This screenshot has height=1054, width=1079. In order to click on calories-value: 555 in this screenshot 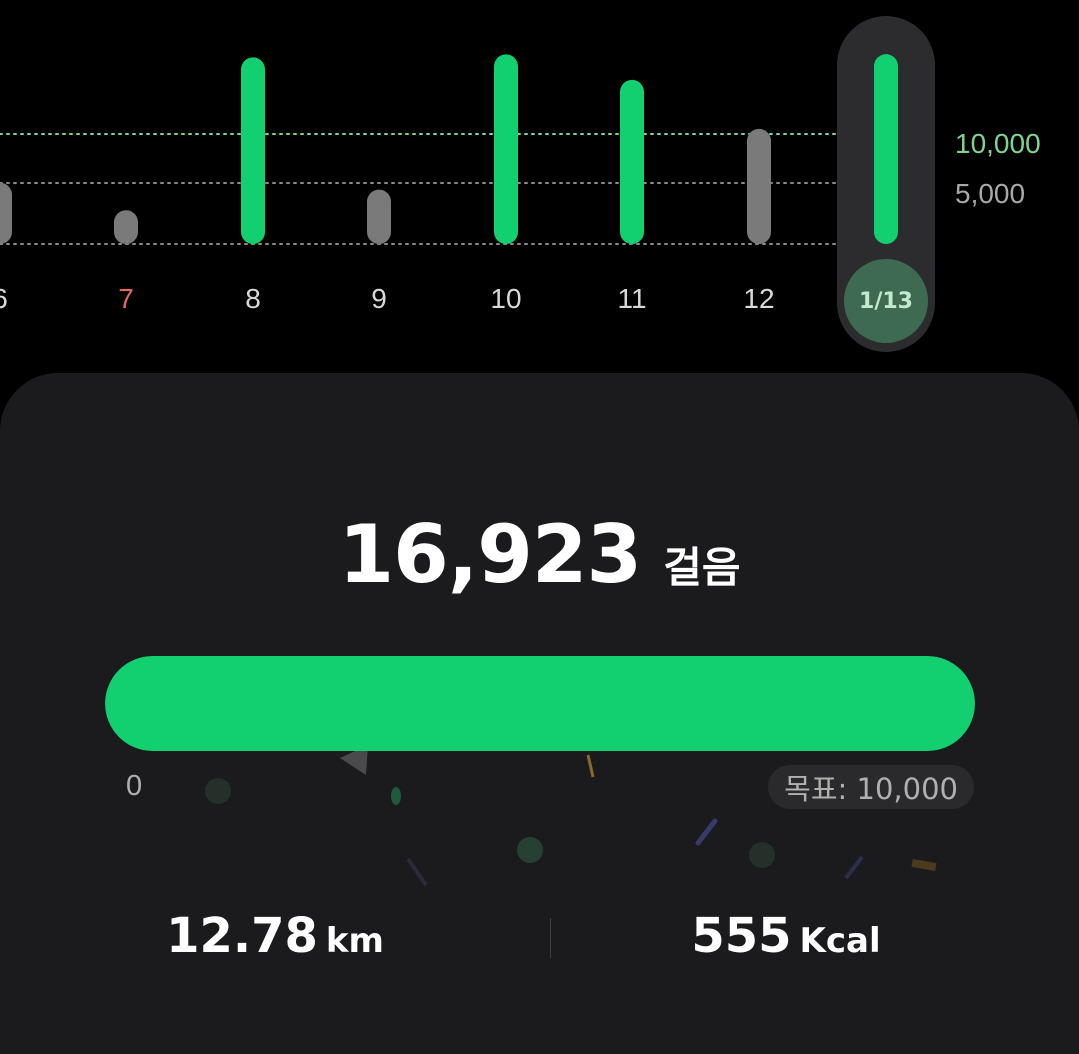, I will do `click(741, 936)`.